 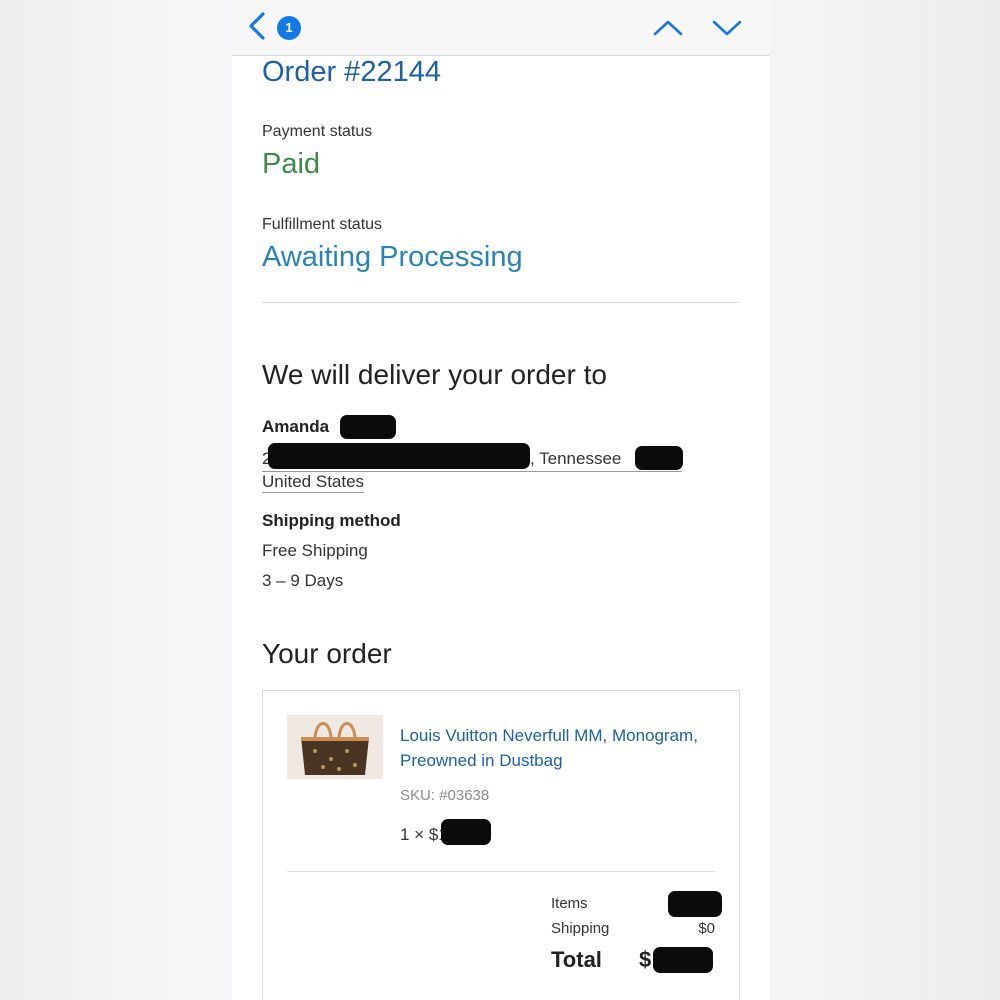 What do you see at coordinates (331, 520) in the screenshot?
I see `shipping-method-label: Shipping method` at bounding box center [331, 520].